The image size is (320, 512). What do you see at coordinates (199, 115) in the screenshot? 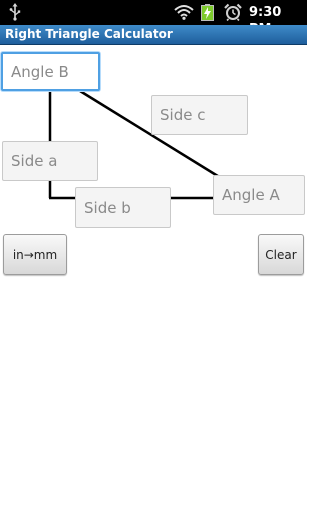
I see `side-c-input` at bounding box center [199, 115].